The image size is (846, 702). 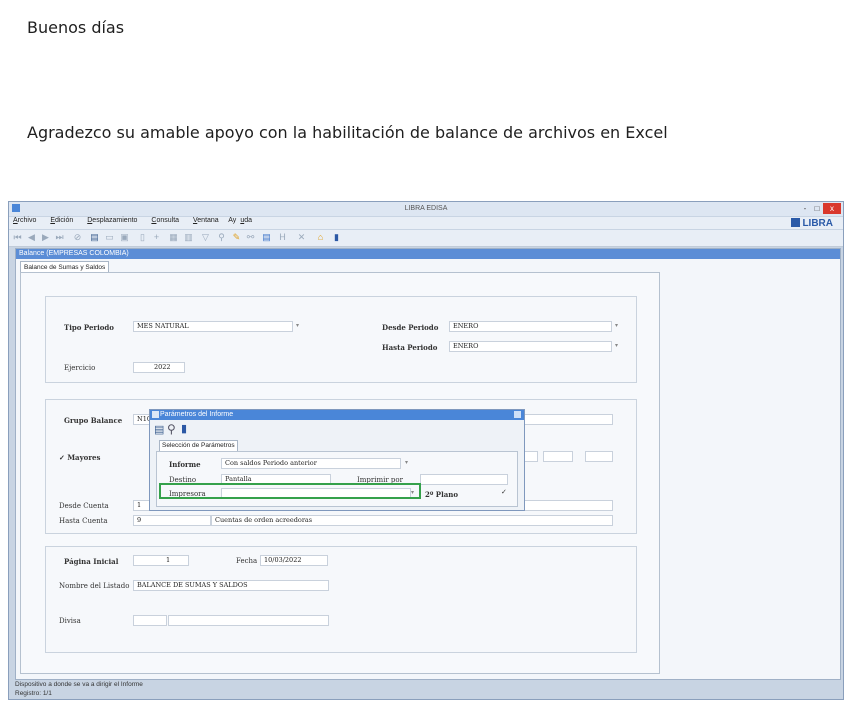 What do you see at coordinates (311, 463) in the screenshot?
I see `informe-select: Con saldos Periodo anterior` at bounding box center [311, 463].